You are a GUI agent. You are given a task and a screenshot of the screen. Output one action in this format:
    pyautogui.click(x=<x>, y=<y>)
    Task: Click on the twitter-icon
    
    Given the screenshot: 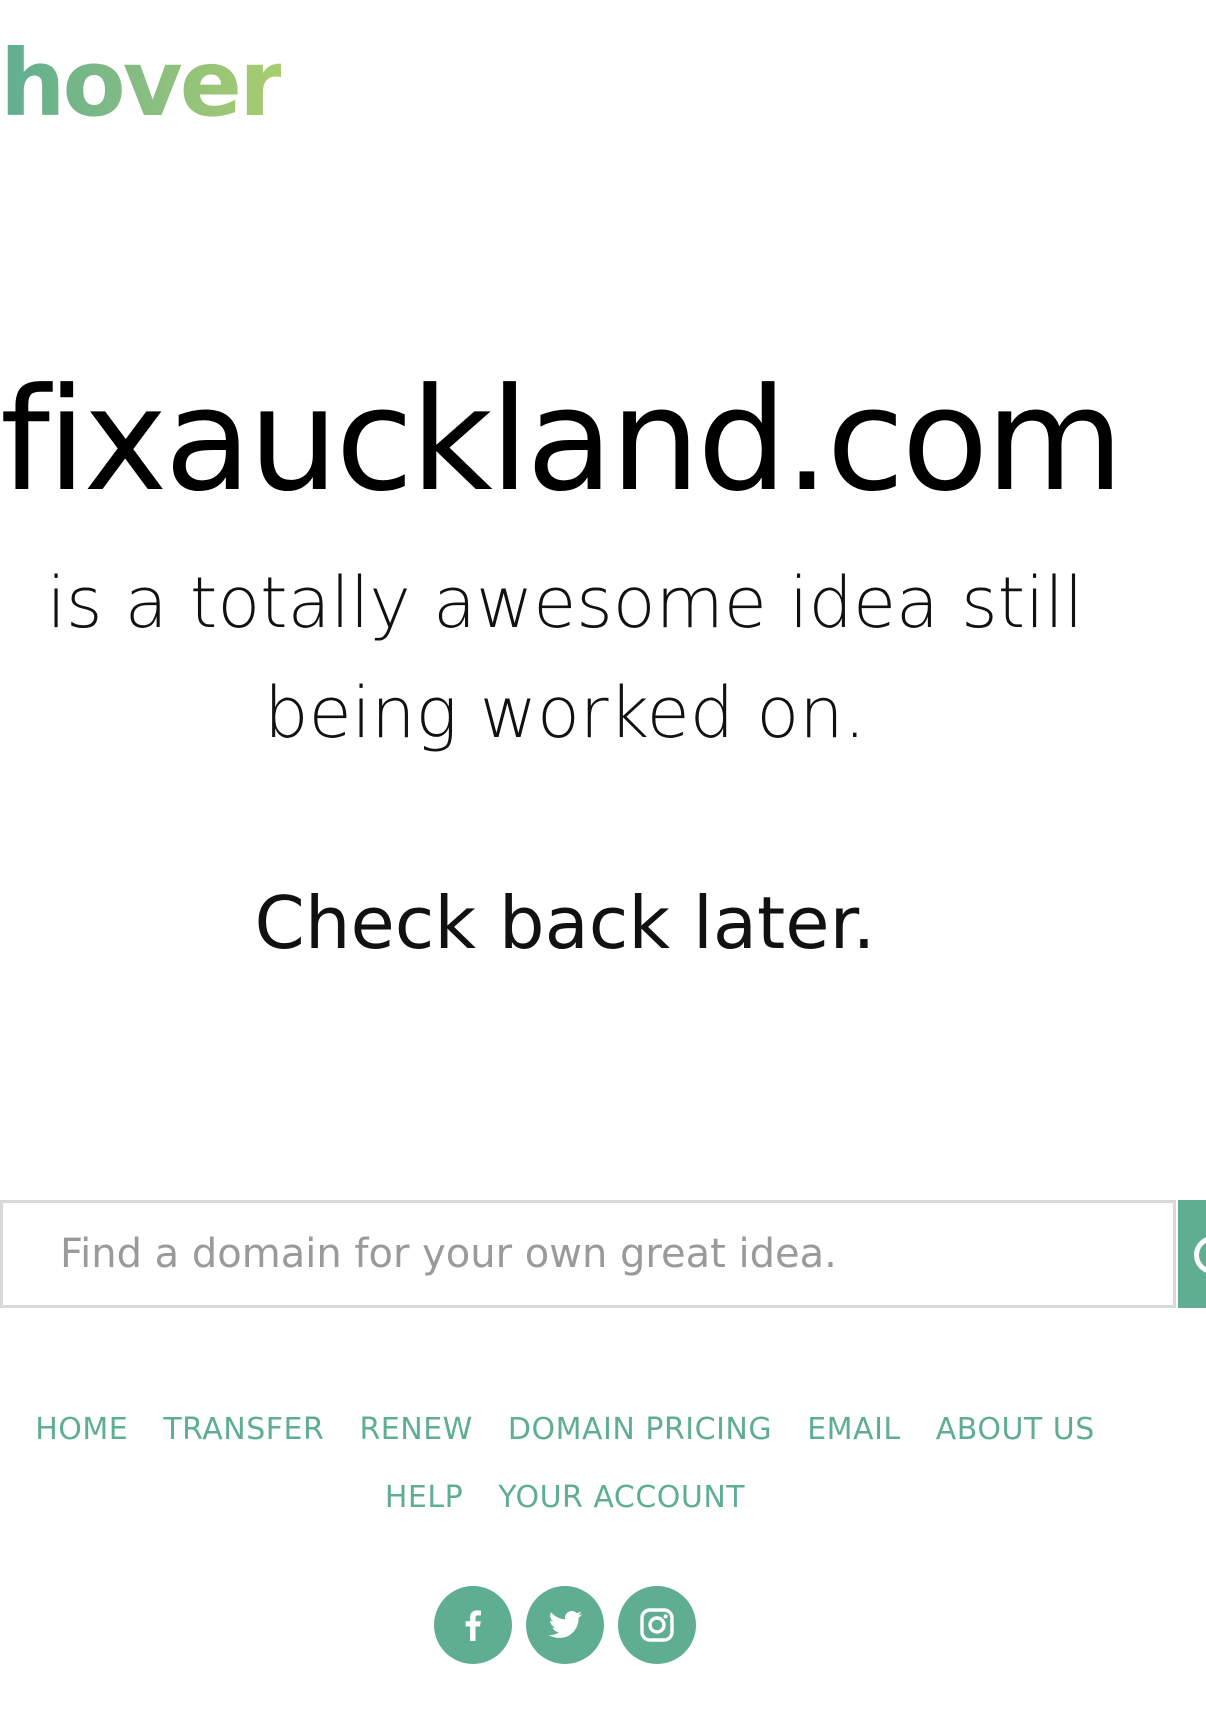 What is the action you would take?
    pyautogui.click(x=565, y=1624)
    